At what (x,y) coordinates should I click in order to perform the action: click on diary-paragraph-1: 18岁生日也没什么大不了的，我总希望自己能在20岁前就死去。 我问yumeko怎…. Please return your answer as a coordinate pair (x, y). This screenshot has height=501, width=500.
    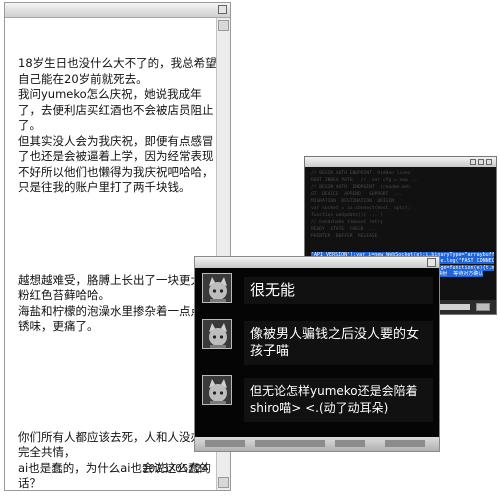
    Looking at the image, I should click on (117, 125).